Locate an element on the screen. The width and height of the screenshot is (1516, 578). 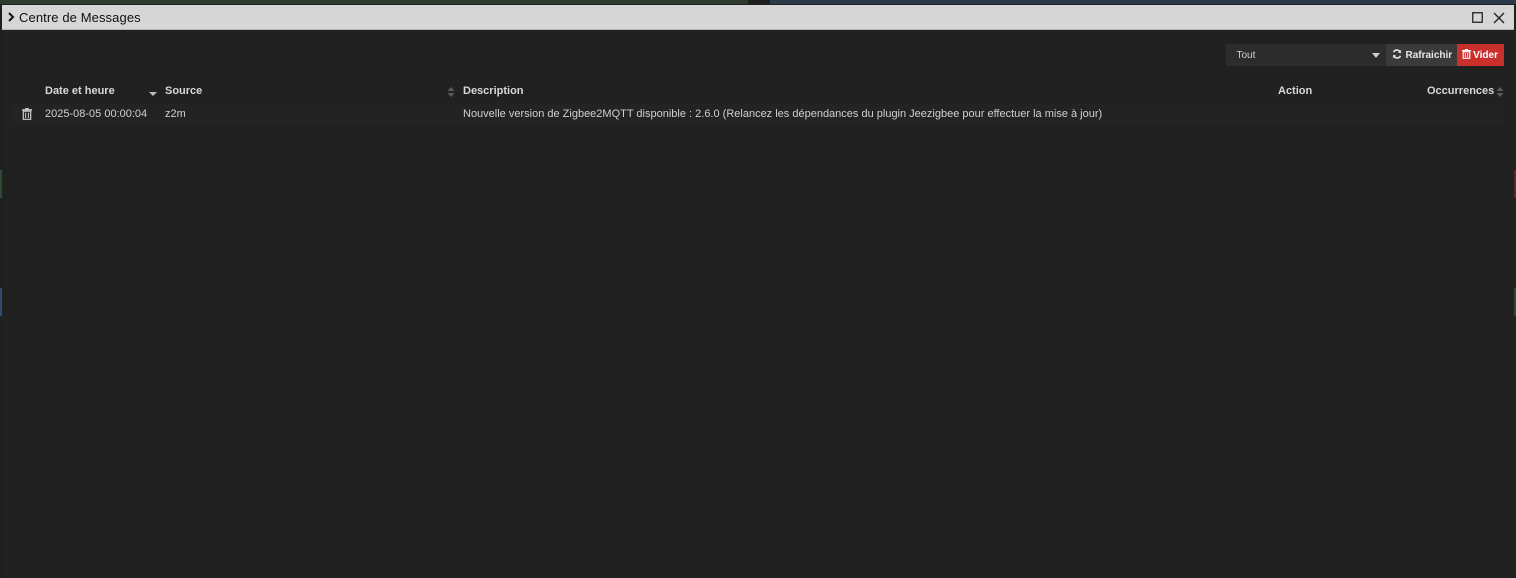
maximize-icon is located at coordinates (1477, 18).